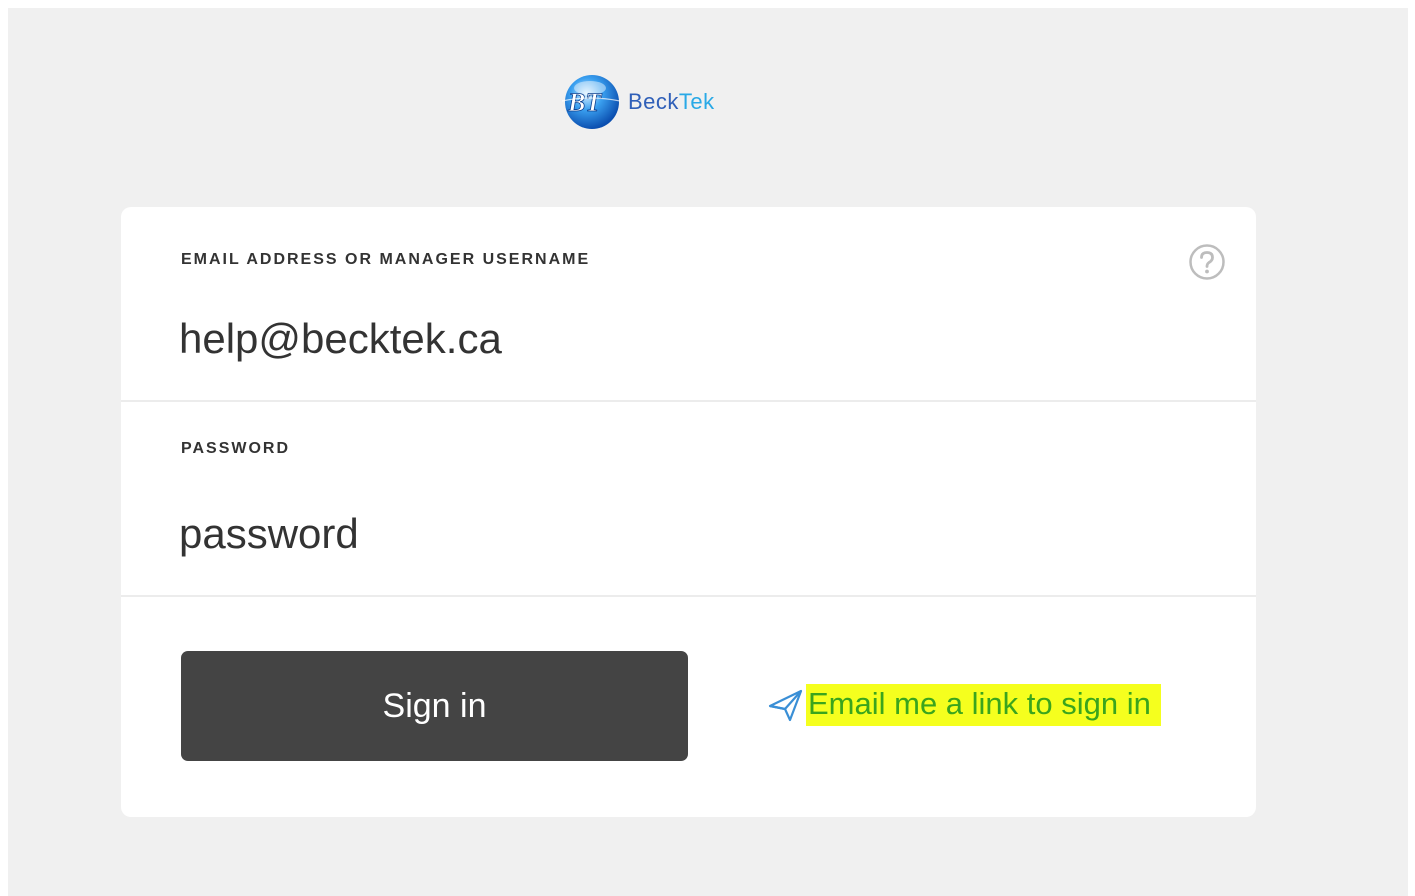 The width and height of the screenshot is (1415, 896). I want to click on brand-name: BeckTek, so click(671, 101).